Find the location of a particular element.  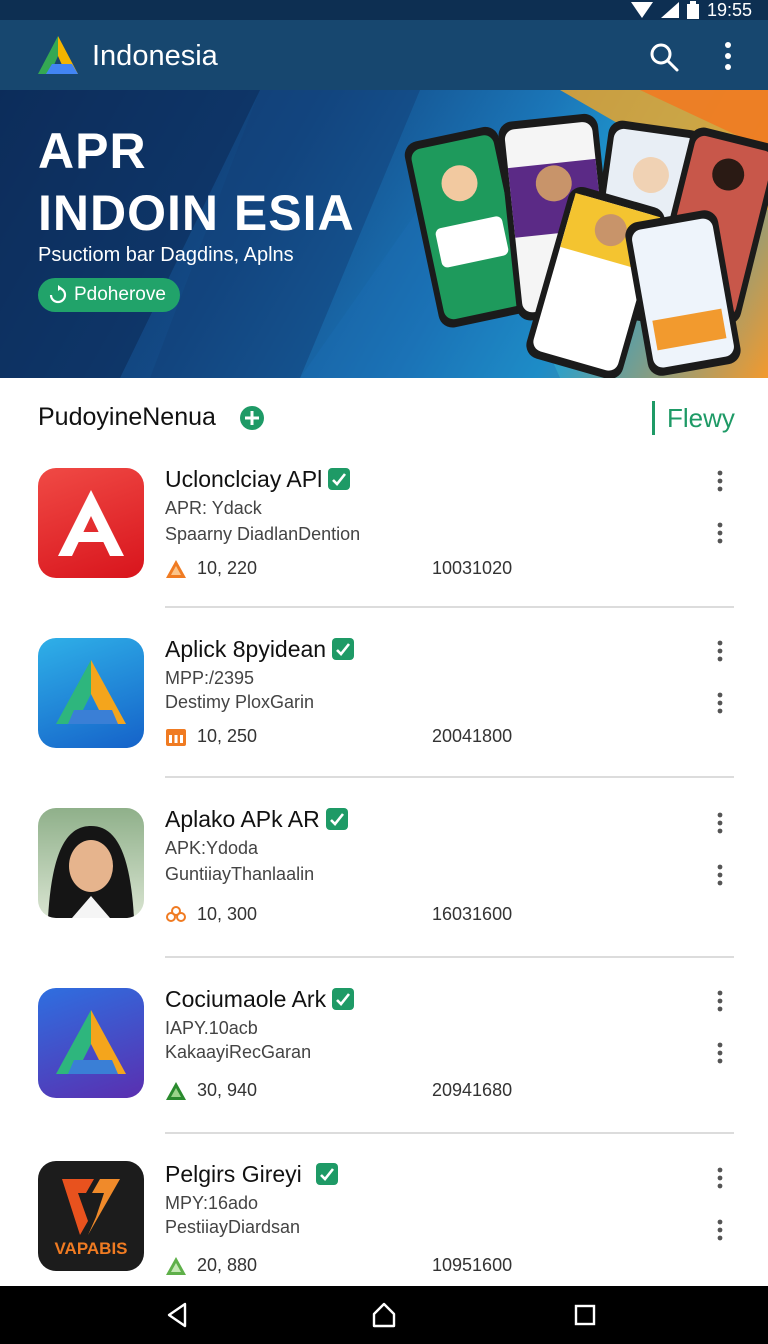

app-description: Spaarny DiadlanDention is located at coordinates (263, 534).